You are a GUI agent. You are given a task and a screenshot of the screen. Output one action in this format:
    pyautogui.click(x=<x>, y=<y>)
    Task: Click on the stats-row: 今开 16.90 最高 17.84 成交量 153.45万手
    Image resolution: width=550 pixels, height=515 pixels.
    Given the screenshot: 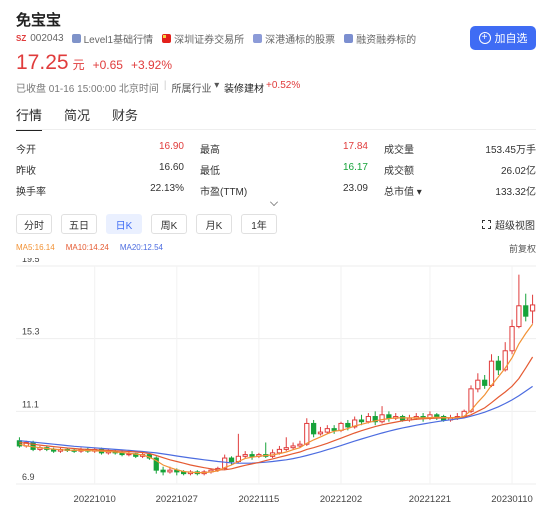 What is the action you would take?
    pyautogui.click(x=276, y=148)
    